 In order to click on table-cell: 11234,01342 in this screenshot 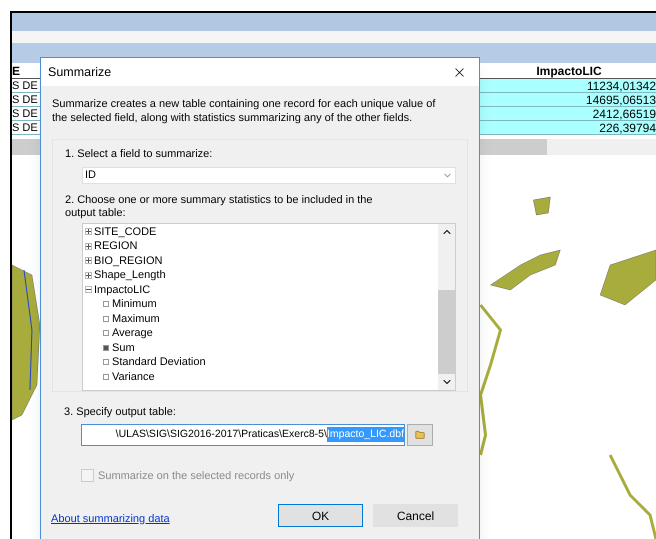, I will do `click(569, 85)`.